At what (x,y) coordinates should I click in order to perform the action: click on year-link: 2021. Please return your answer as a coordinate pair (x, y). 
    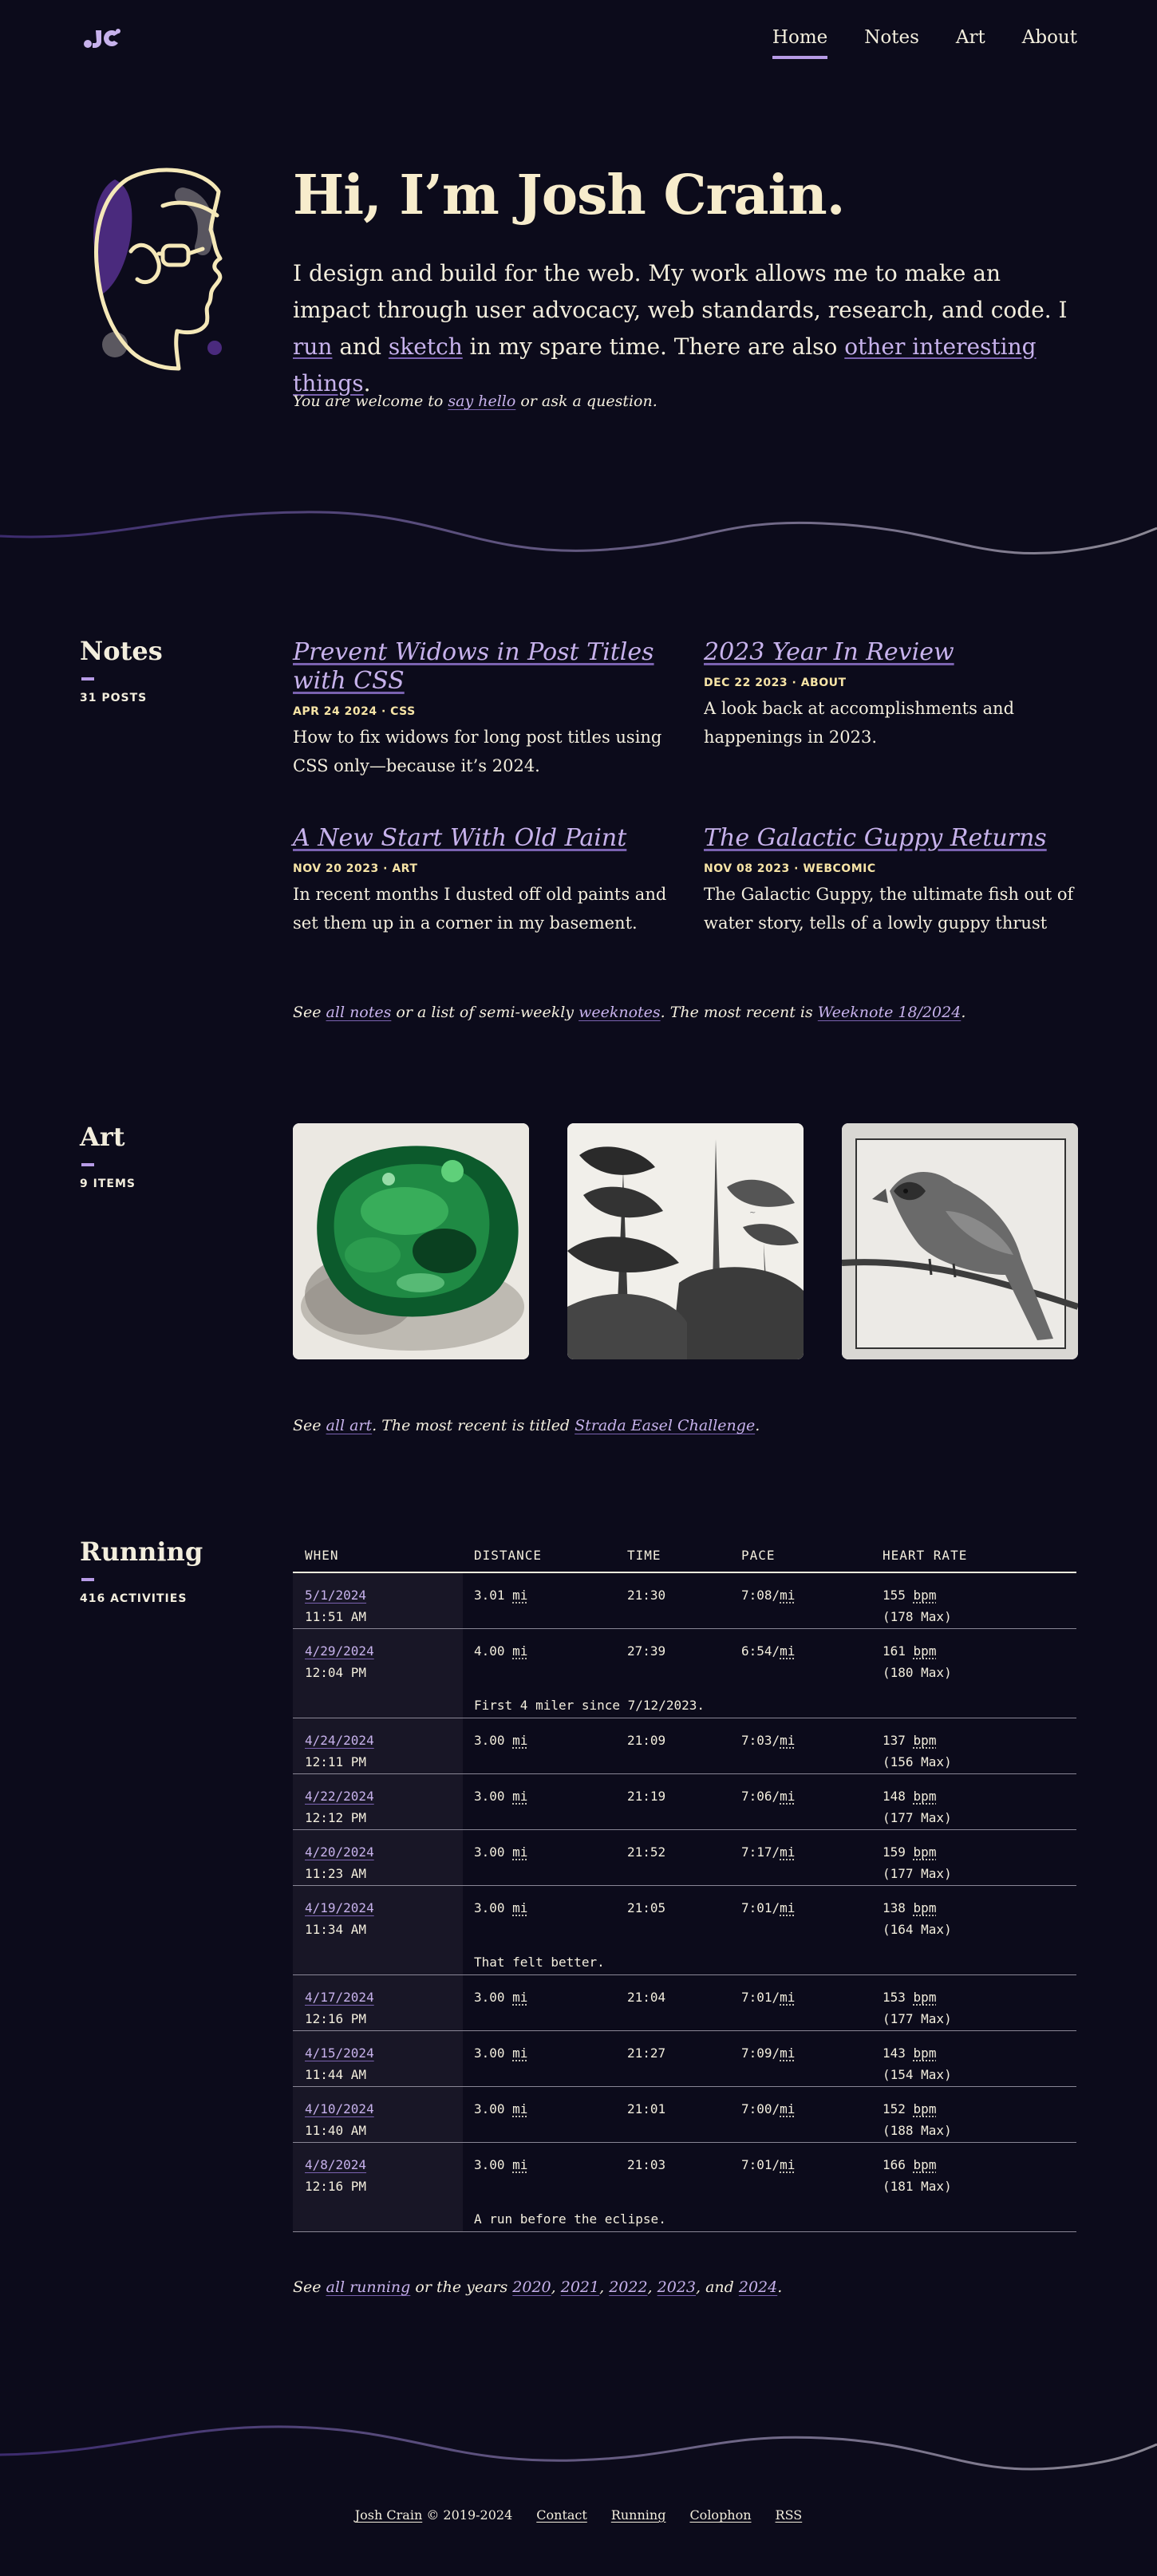
    Looking at the image, I should click on (580, 2287).